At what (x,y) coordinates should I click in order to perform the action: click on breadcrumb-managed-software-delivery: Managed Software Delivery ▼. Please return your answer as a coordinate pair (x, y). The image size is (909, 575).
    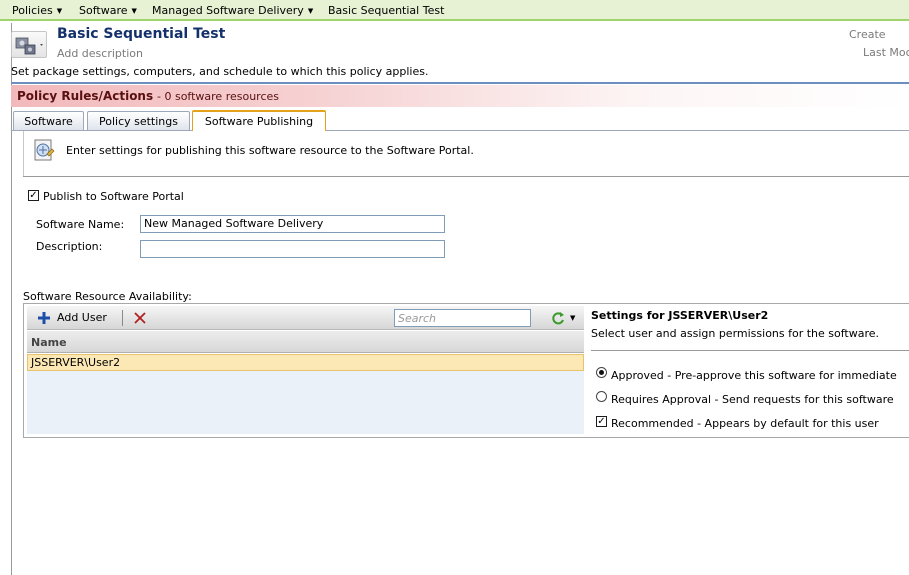
    Looking at the image, I should click on (232, 10).